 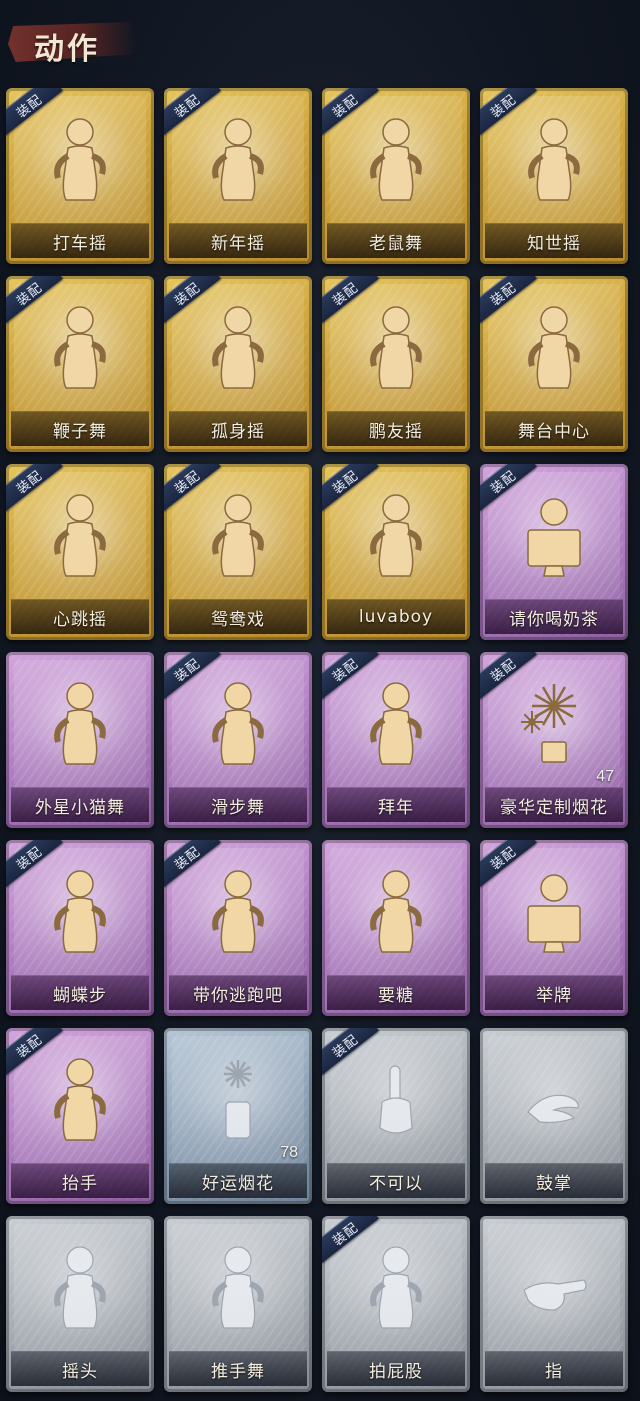 I want to click on emote-label-bar: 抬手, so click(x=80, y=1180).